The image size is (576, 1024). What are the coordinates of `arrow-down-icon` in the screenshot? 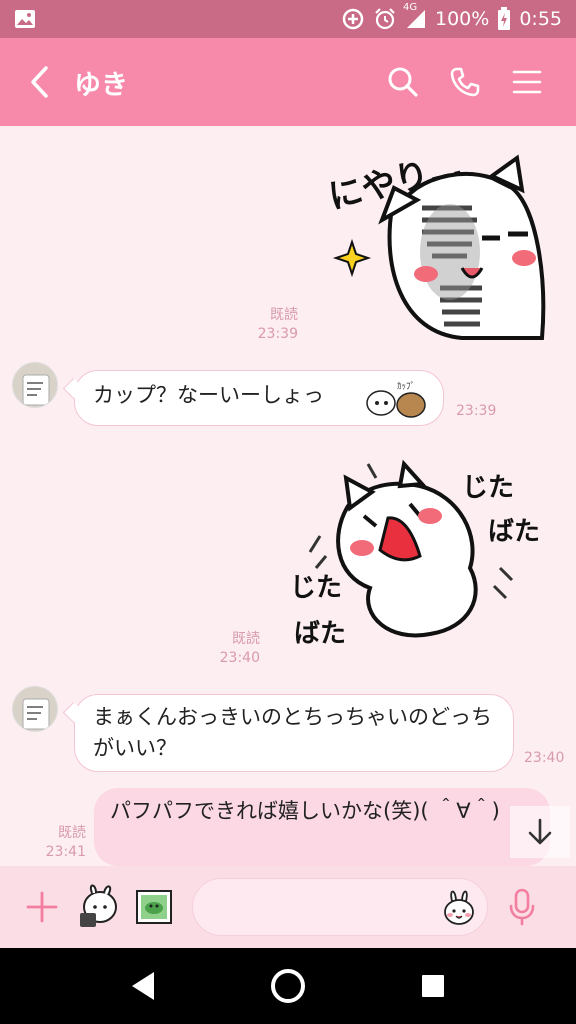 It's located at (540, 831).